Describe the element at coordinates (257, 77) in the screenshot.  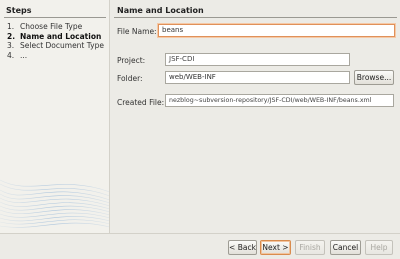
I see `folder-input: web/WEB-INF` at that location.